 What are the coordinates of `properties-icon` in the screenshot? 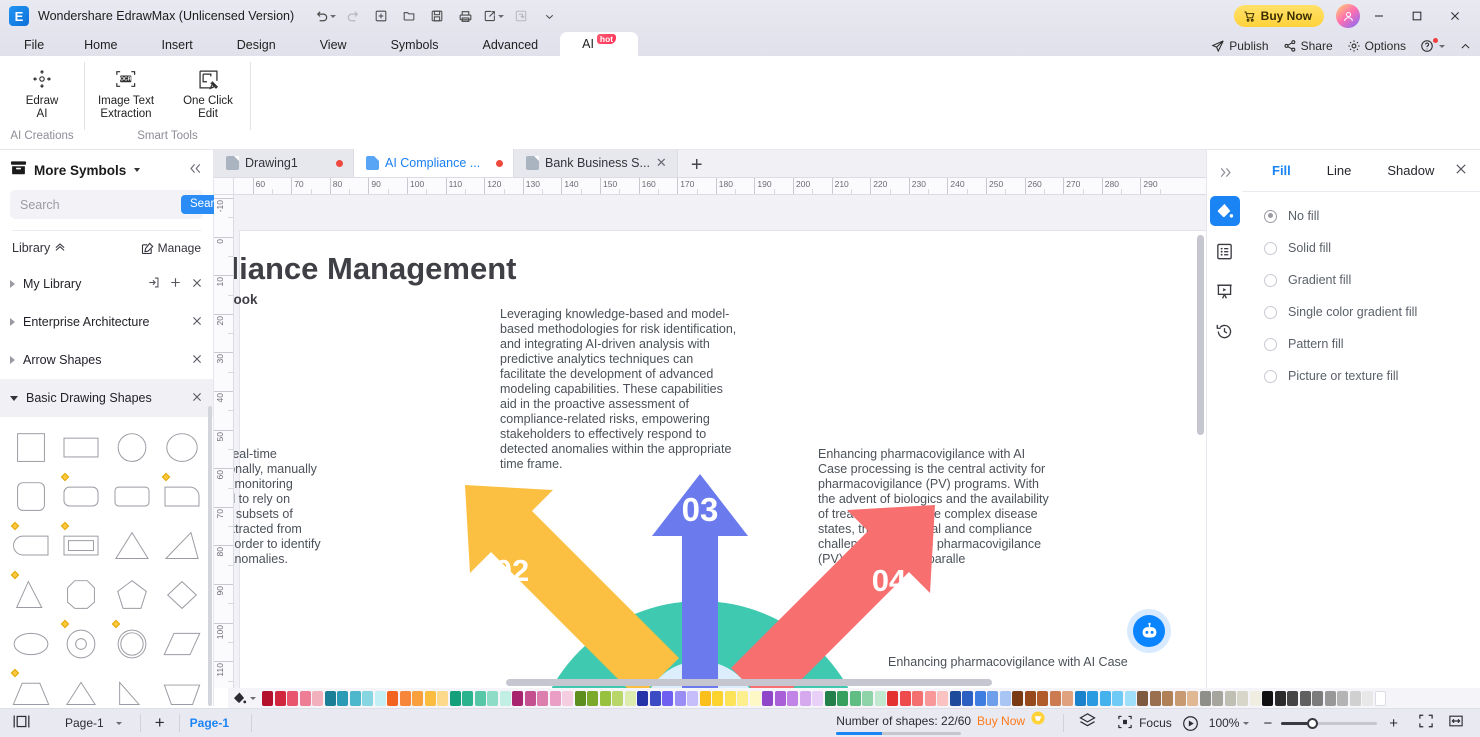 It's located at (1225, 251).